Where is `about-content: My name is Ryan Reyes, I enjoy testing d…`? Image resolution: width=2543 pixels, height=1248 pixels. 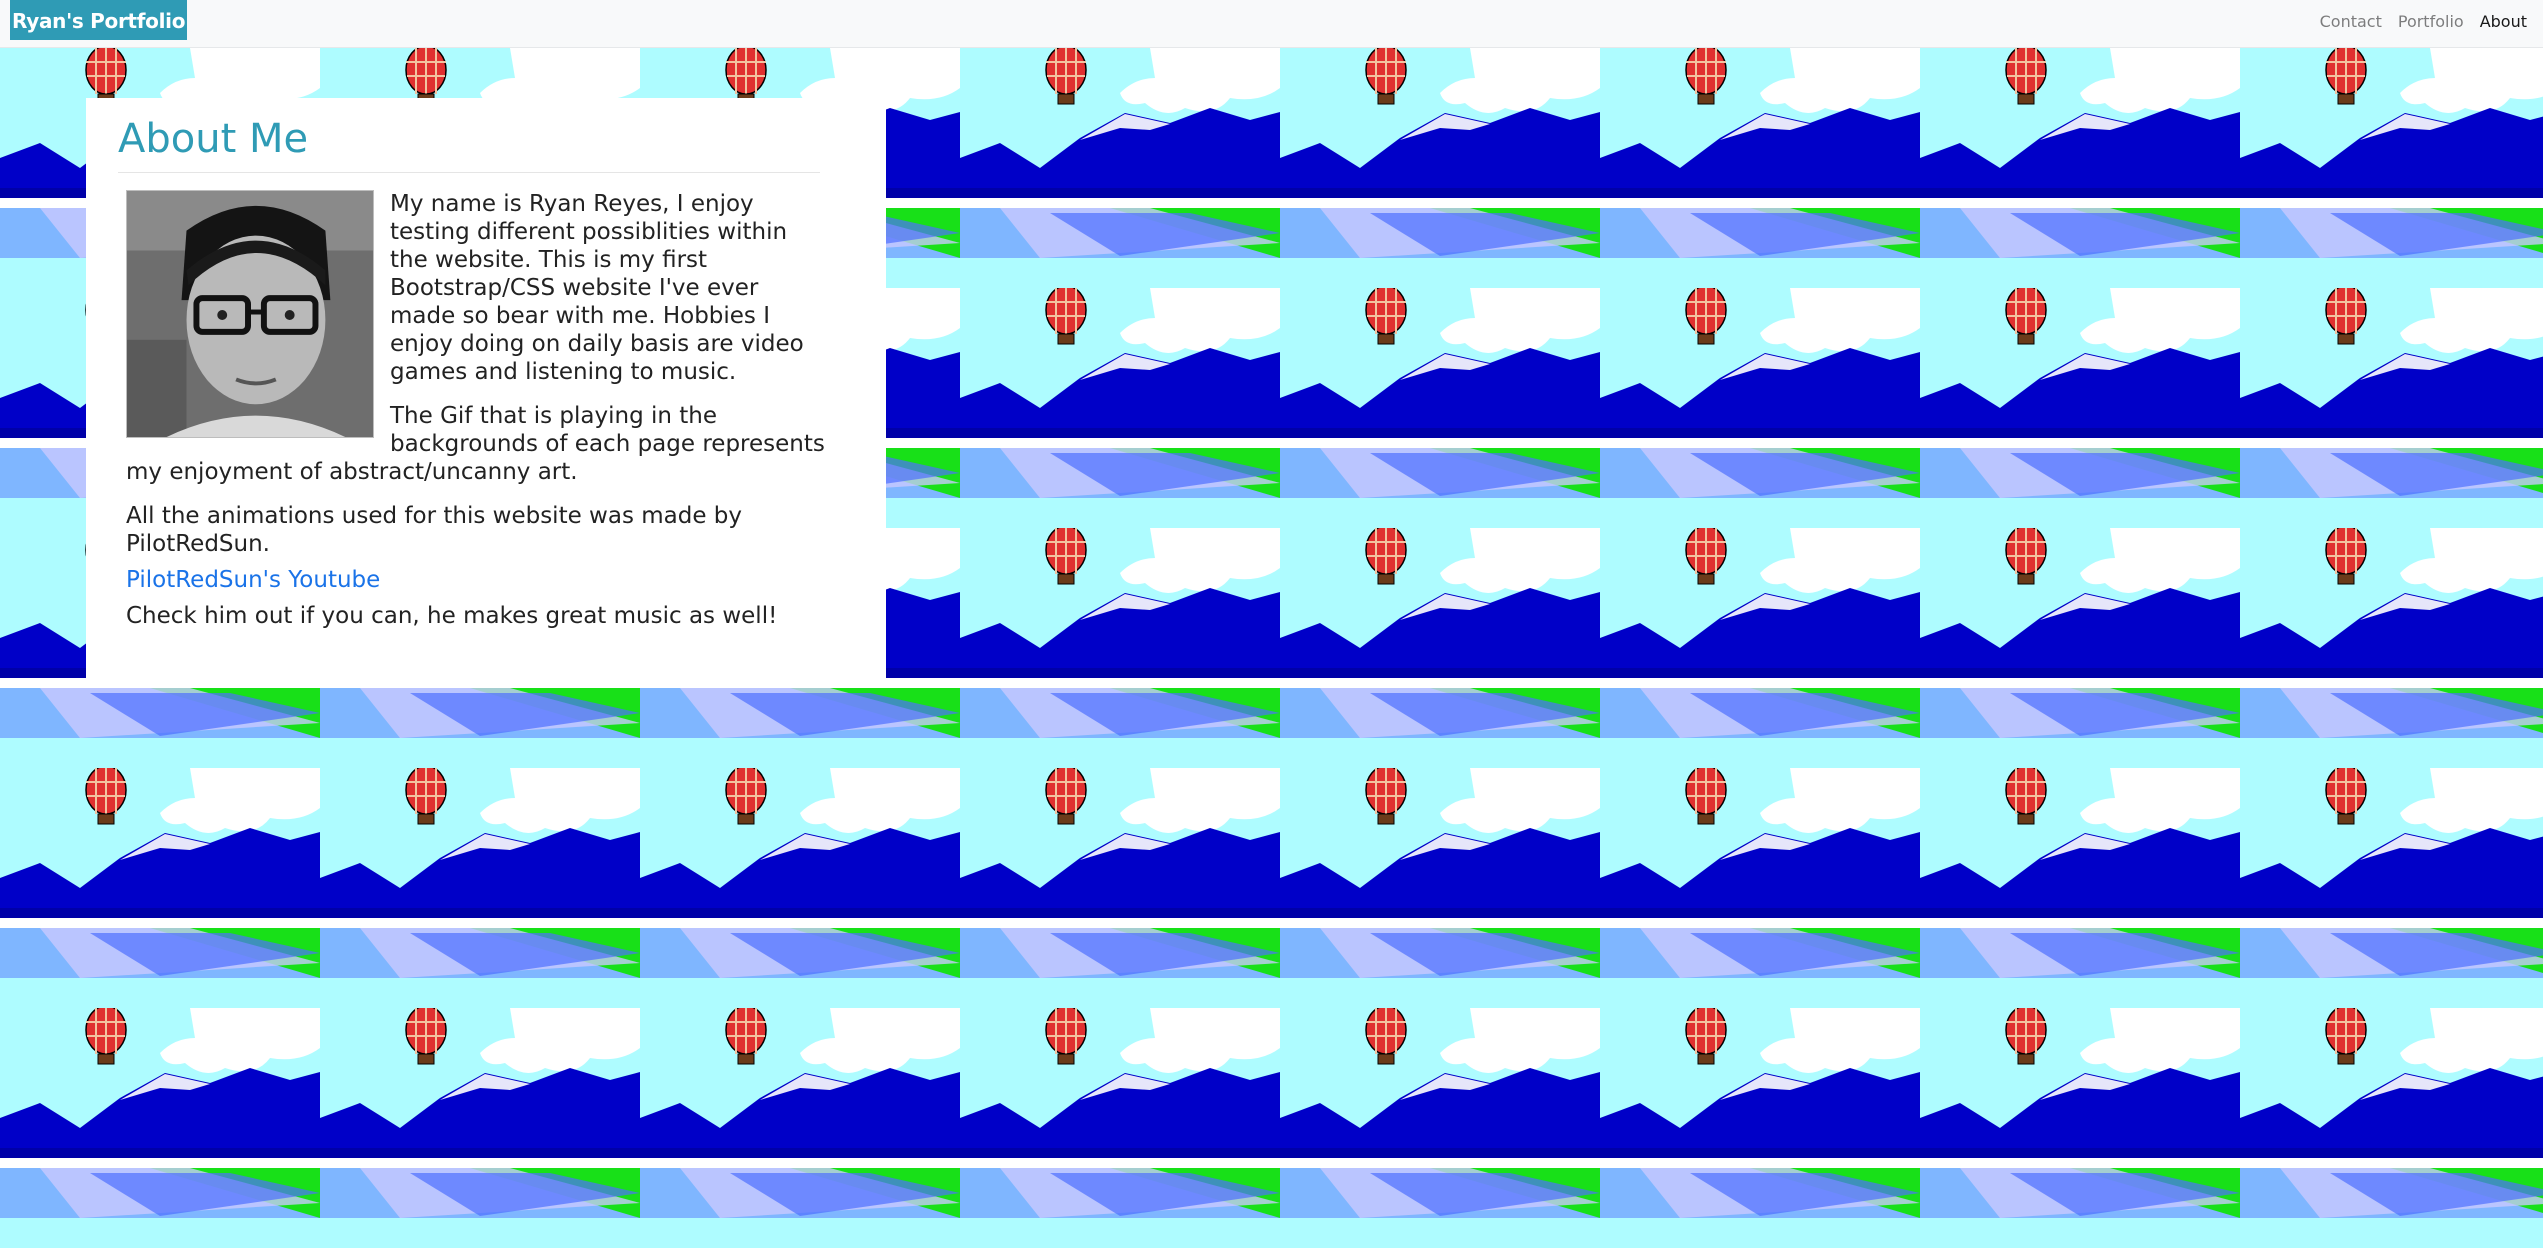 about-content: My name is Ryan Reyes, I enjoy testing d… is located at coordinates (476, 418).